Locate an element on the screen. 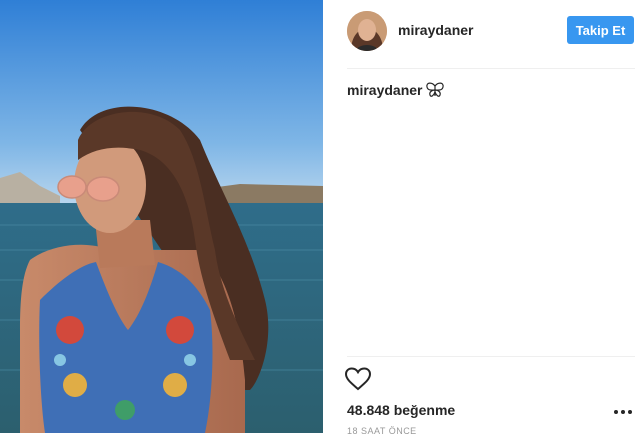 This screenshot has width=635, height=436. like-button is located at coordinates (358, 380).